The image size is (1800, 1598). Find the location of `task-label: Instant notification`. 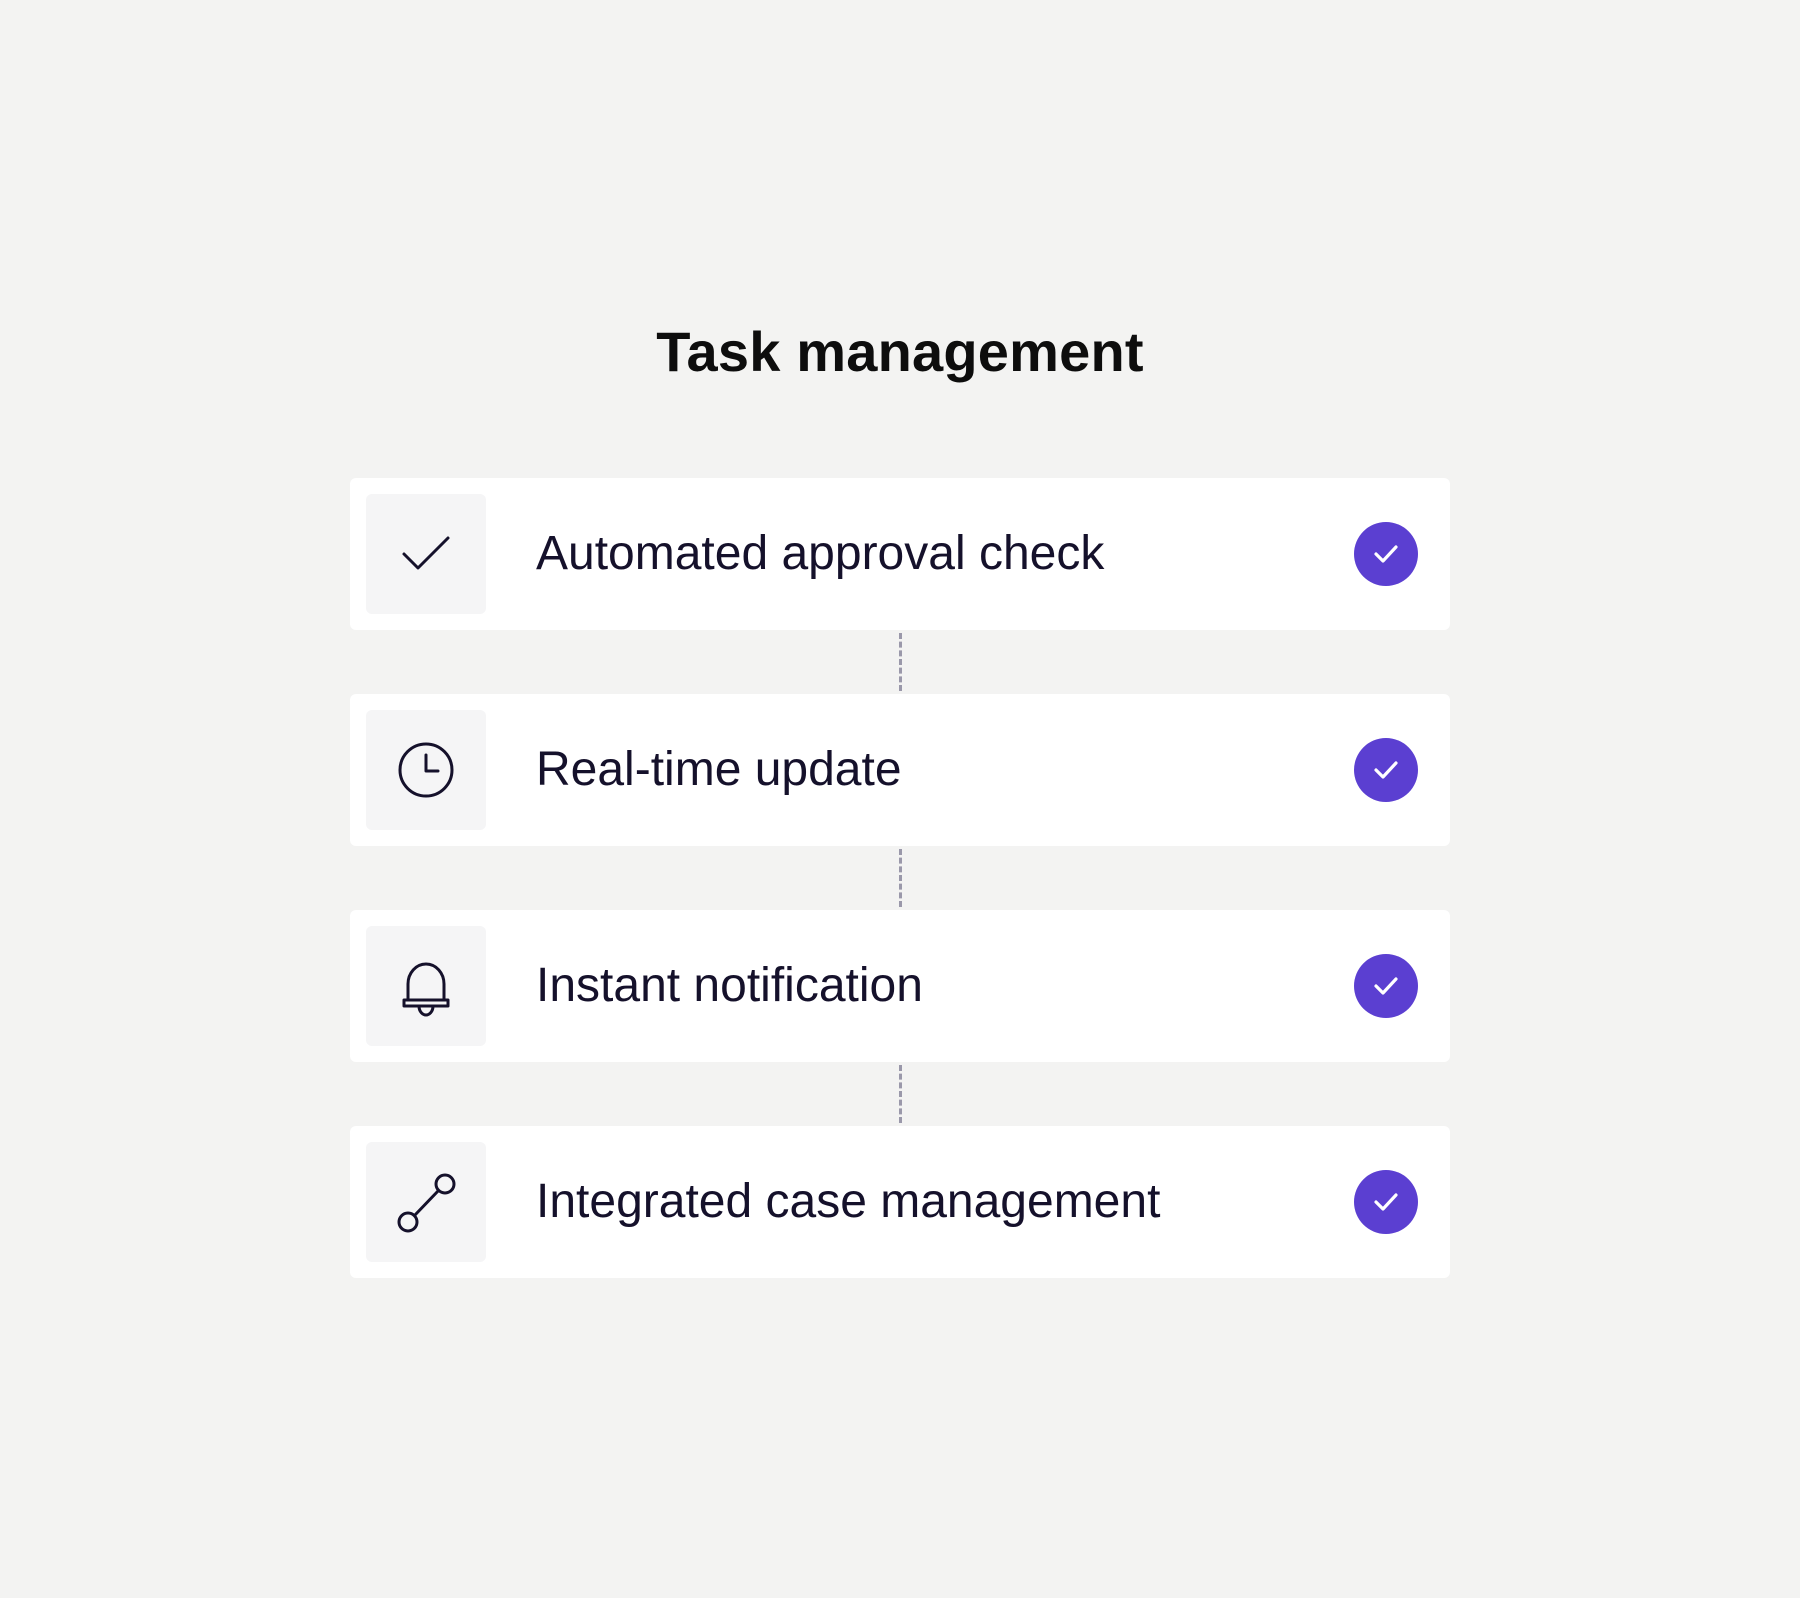

task-label: Instant notification is located at coordinates (729, 985).